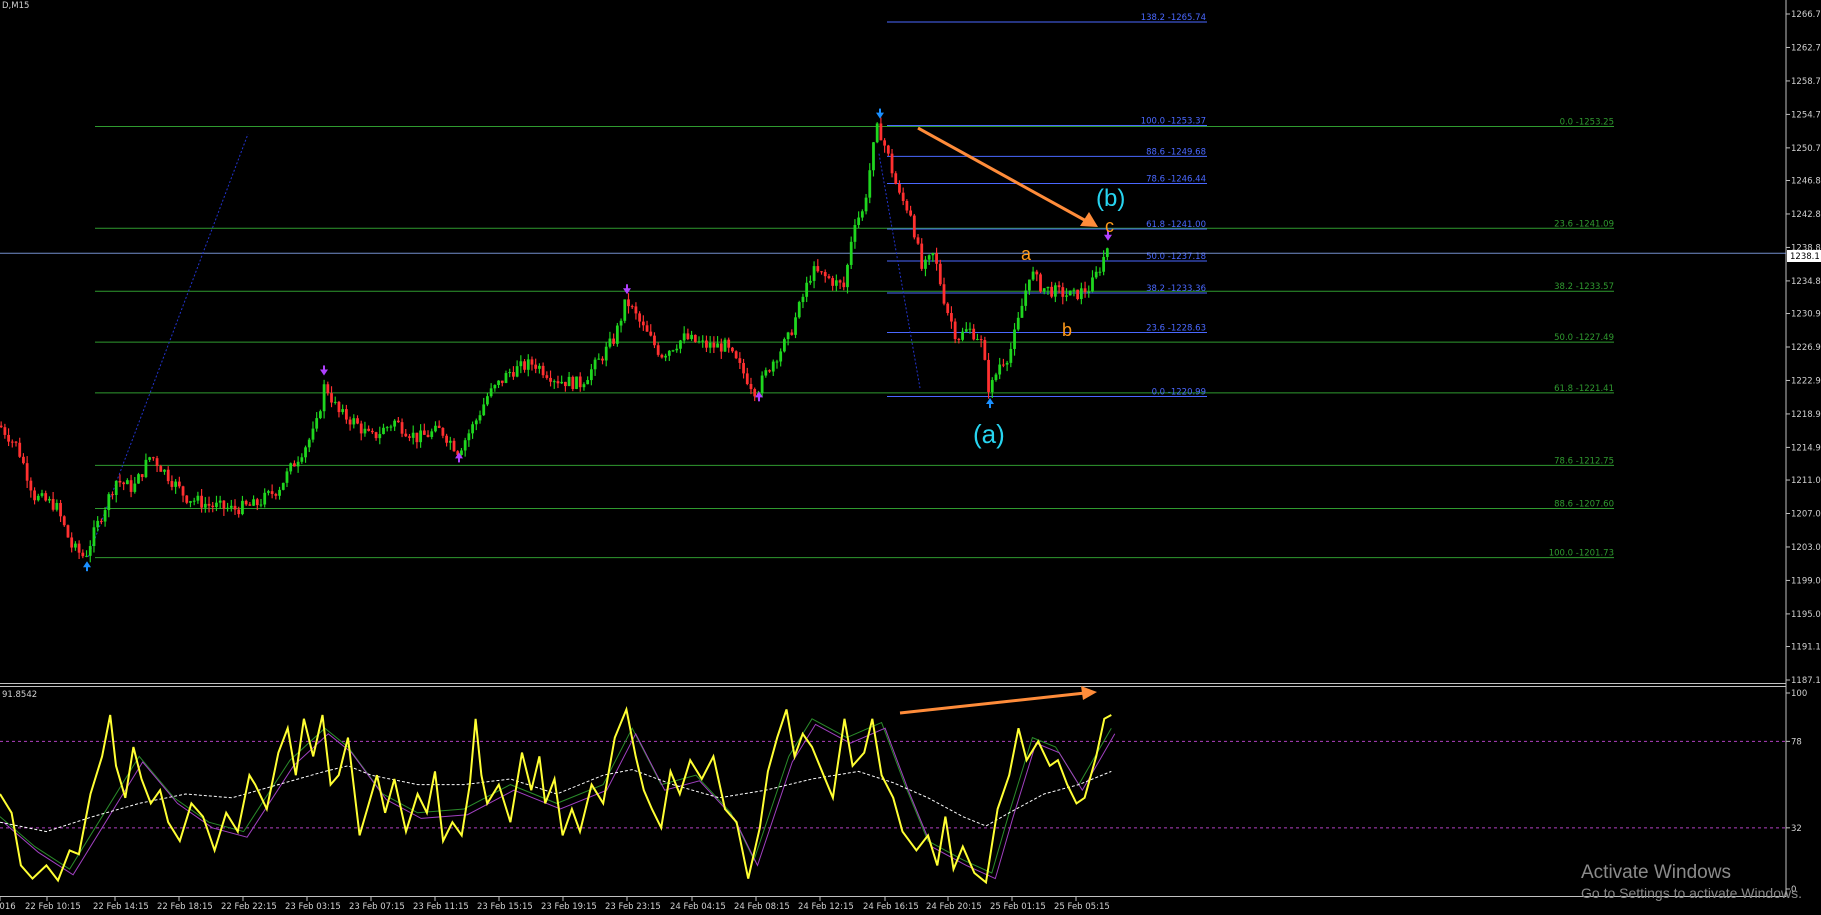  I want to click on time-tick-label: 23 Feb 07:15, so click(377, 907).